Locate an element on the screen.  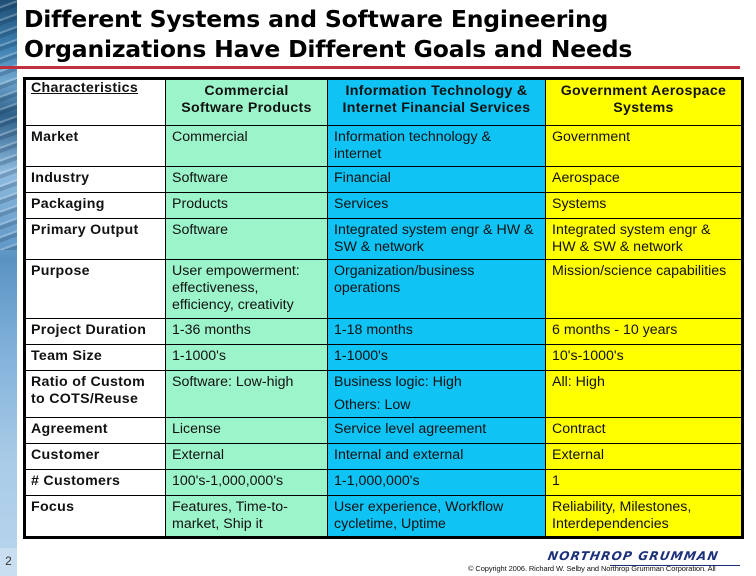
title-divider is located at coordinates (370, 67).